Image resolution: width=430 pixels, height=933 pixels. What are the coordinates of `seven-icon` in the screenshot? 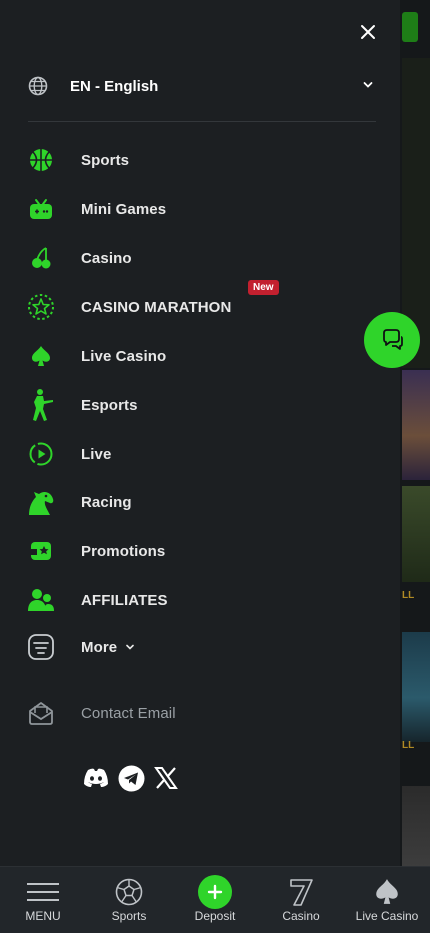 It's located at (301, 892).